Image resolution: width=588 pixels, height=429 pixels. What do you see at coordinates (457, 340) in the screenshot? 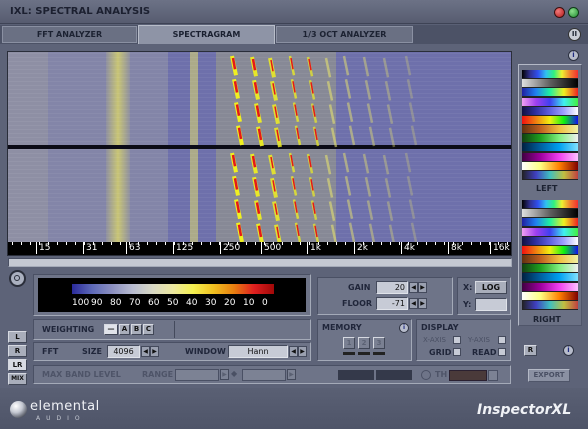
I see `x-axis-checkbox` at bounding box center [457, 340].